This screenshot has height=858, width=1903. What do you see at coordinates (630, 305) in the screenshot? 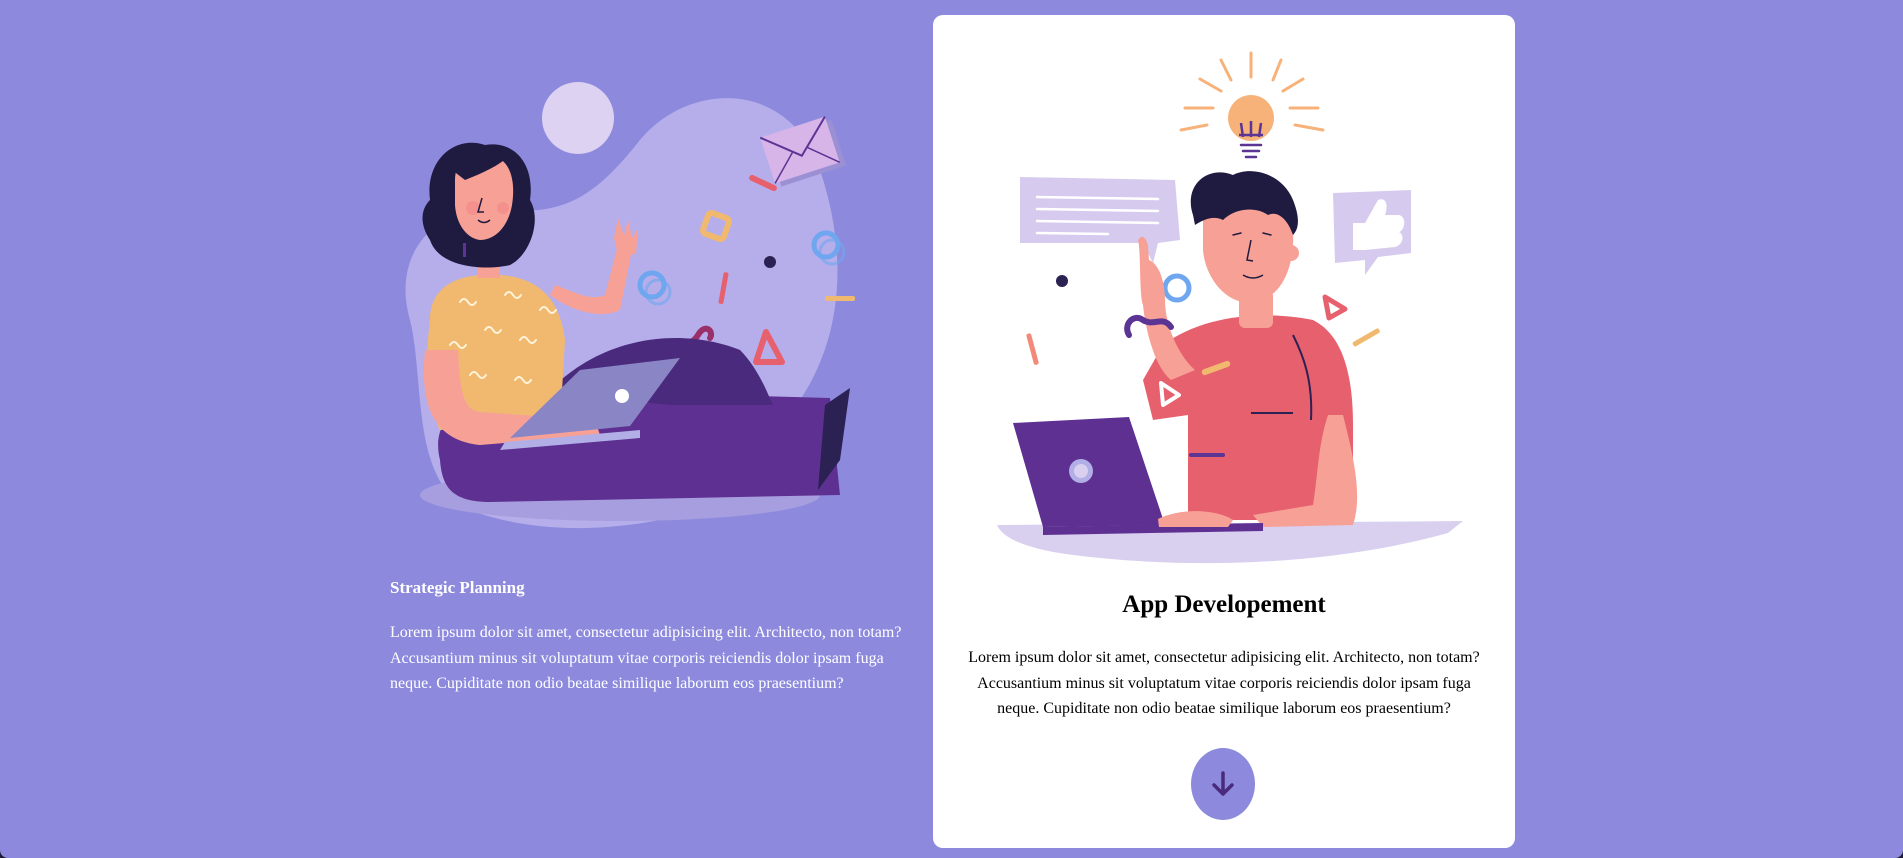
I see `woman-with-laptop-illustration` at bounding box center [630, 305].